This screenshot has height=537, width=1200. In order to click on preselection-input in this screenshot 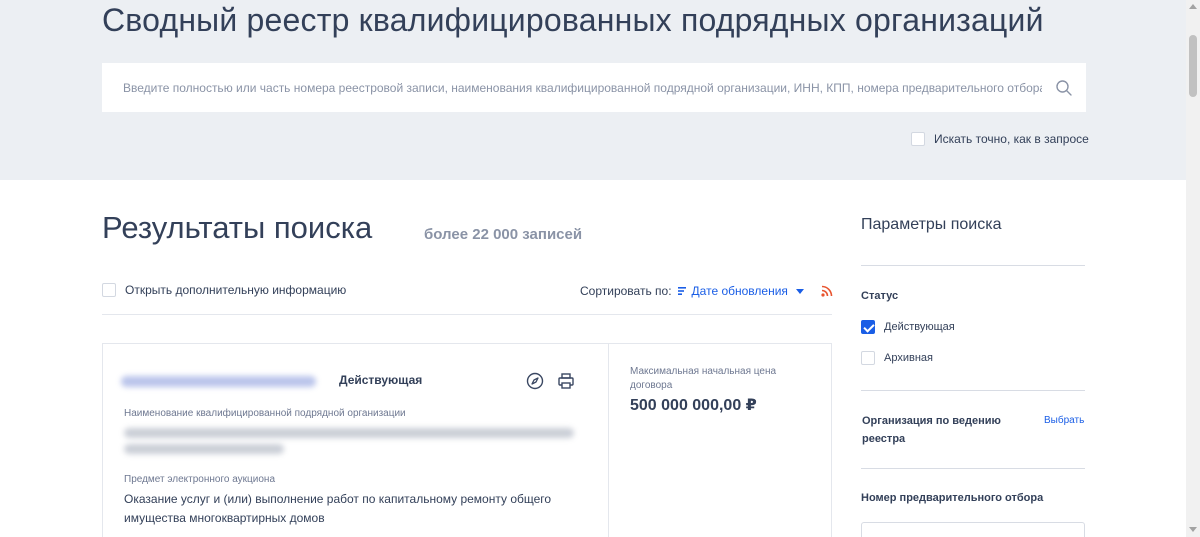, I will do `click(973, 529)`.